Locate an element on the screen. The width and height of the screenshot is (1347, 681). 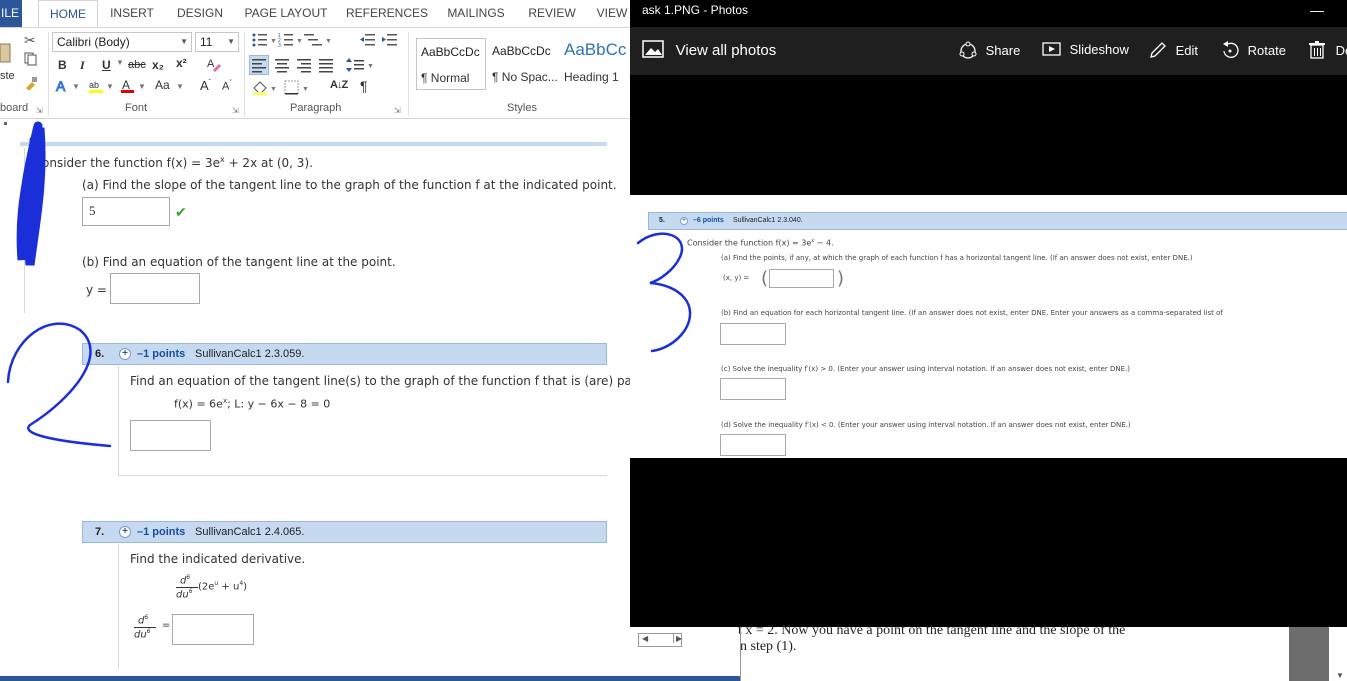
line-spacing-icon: ▼ is located at coordinates (361, 66).